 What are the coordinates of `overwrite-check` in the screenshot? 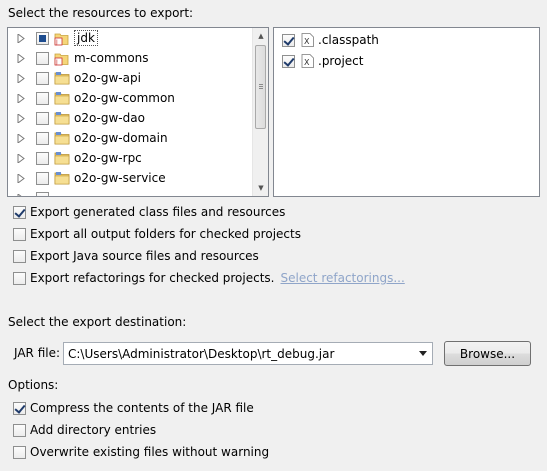 It's located at (19, 452).